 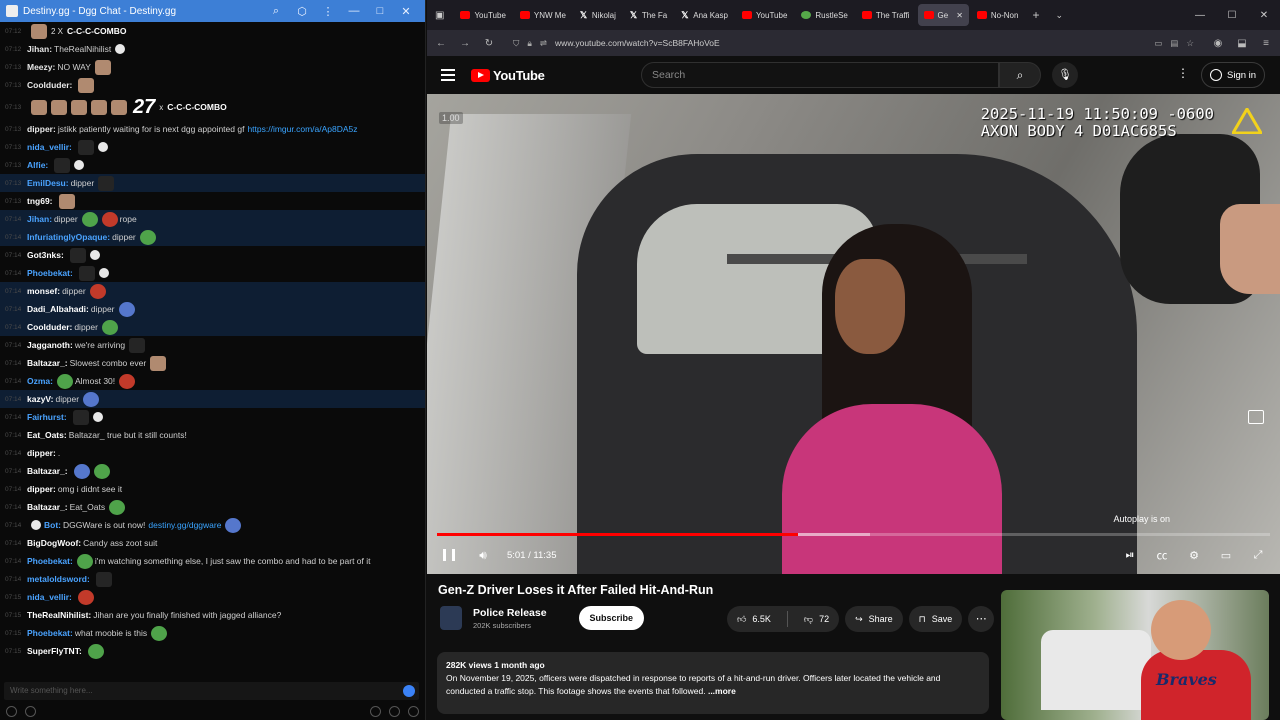 What do you see at coordinates (1226, 555) in the screenshot?
I see `theater-mode-icon: ▭` at bounding box center [1226, 555].